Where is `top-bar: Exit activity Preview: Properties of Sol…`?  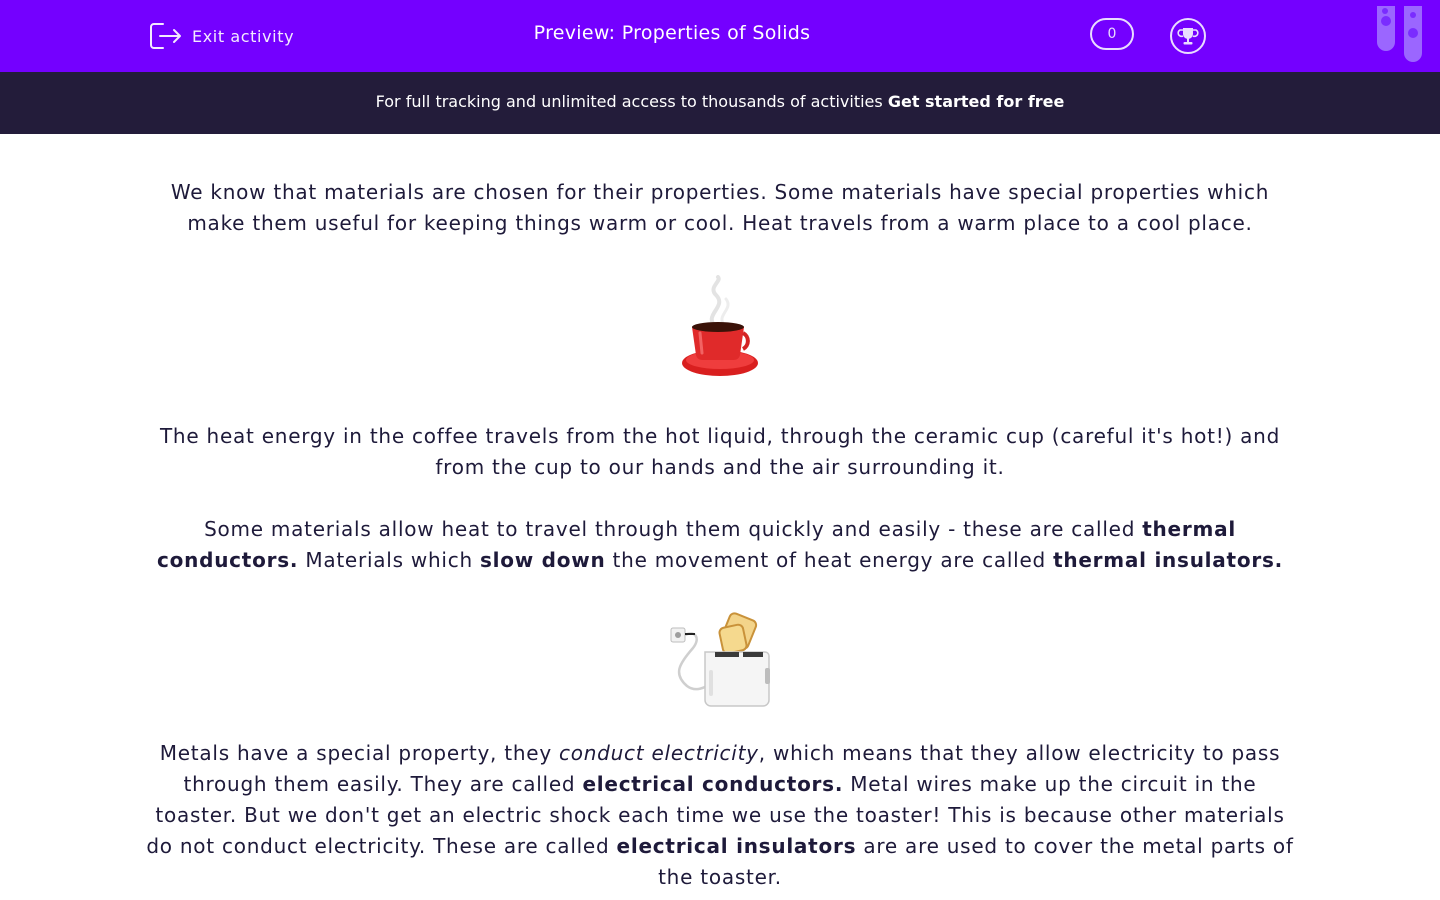 top-bar: Exit activity Preview: Properties of Sol… is located at coordinates (720, 36).